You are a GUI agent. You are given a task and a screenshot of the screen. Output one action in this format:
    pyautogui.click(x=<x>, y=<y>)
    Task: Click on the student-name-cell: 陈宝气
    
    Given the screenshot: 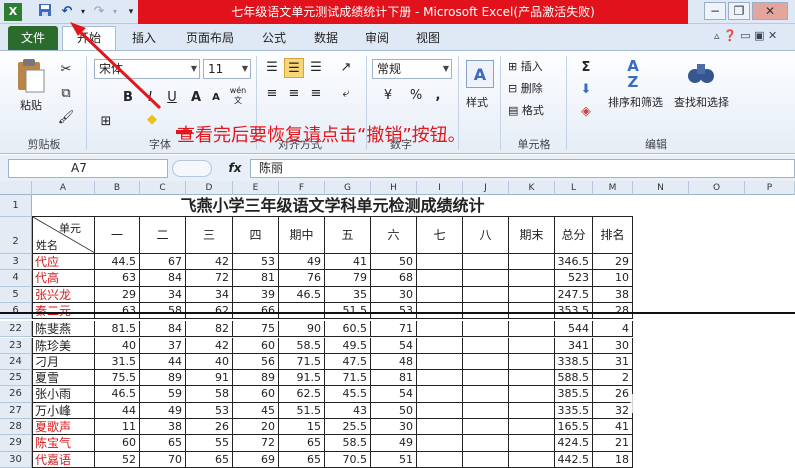 What is the action you would take?
    pyautogui.click(x=63, y=443)
    